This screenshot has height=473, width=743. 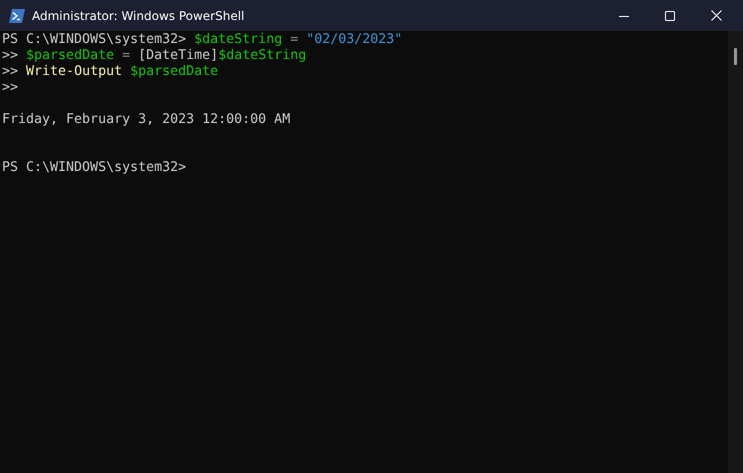 What do you see at coordinates (735, 252) in the screenshot?
I see `scrollbar` at bounding box center [735, 252].